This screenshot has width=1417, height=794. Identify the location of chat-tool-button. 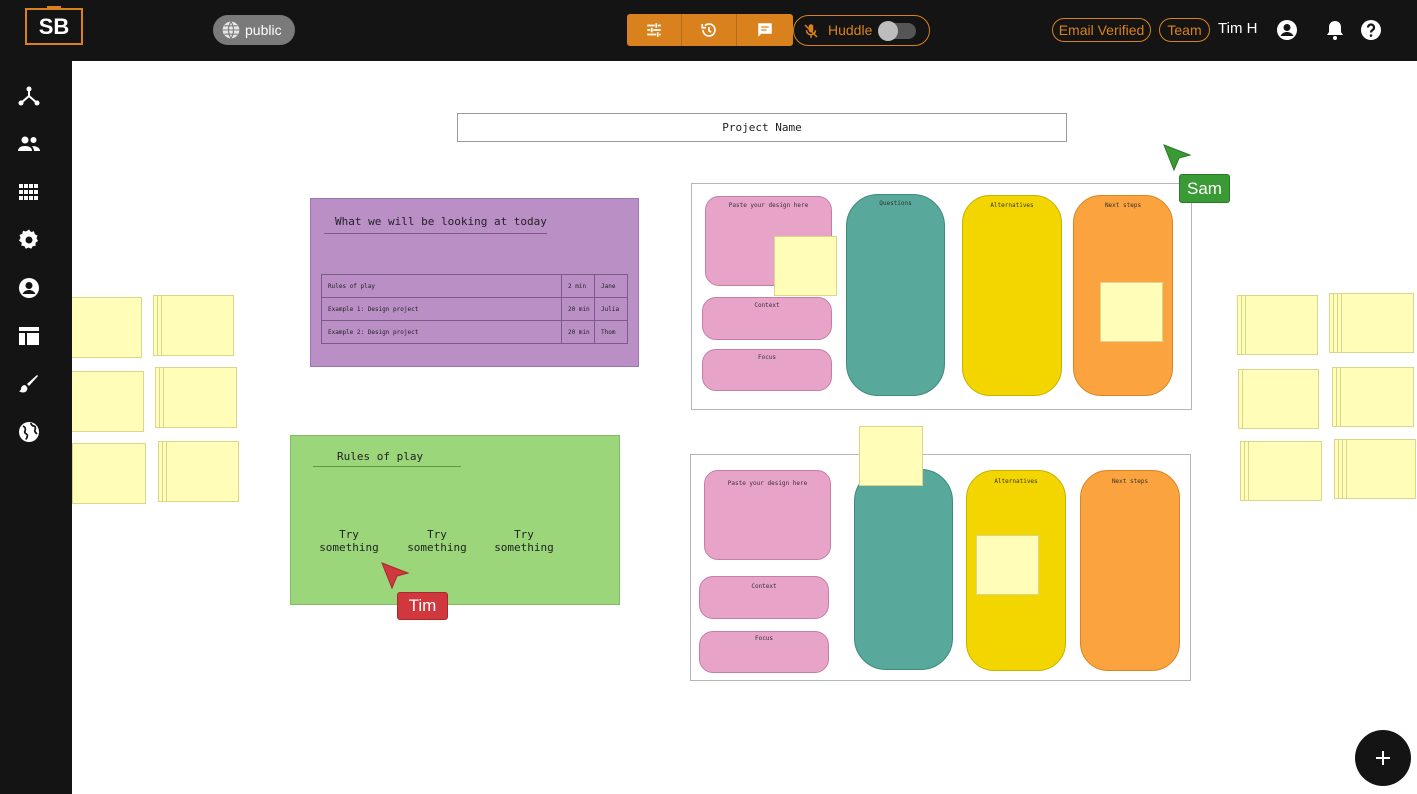
(765, 30).